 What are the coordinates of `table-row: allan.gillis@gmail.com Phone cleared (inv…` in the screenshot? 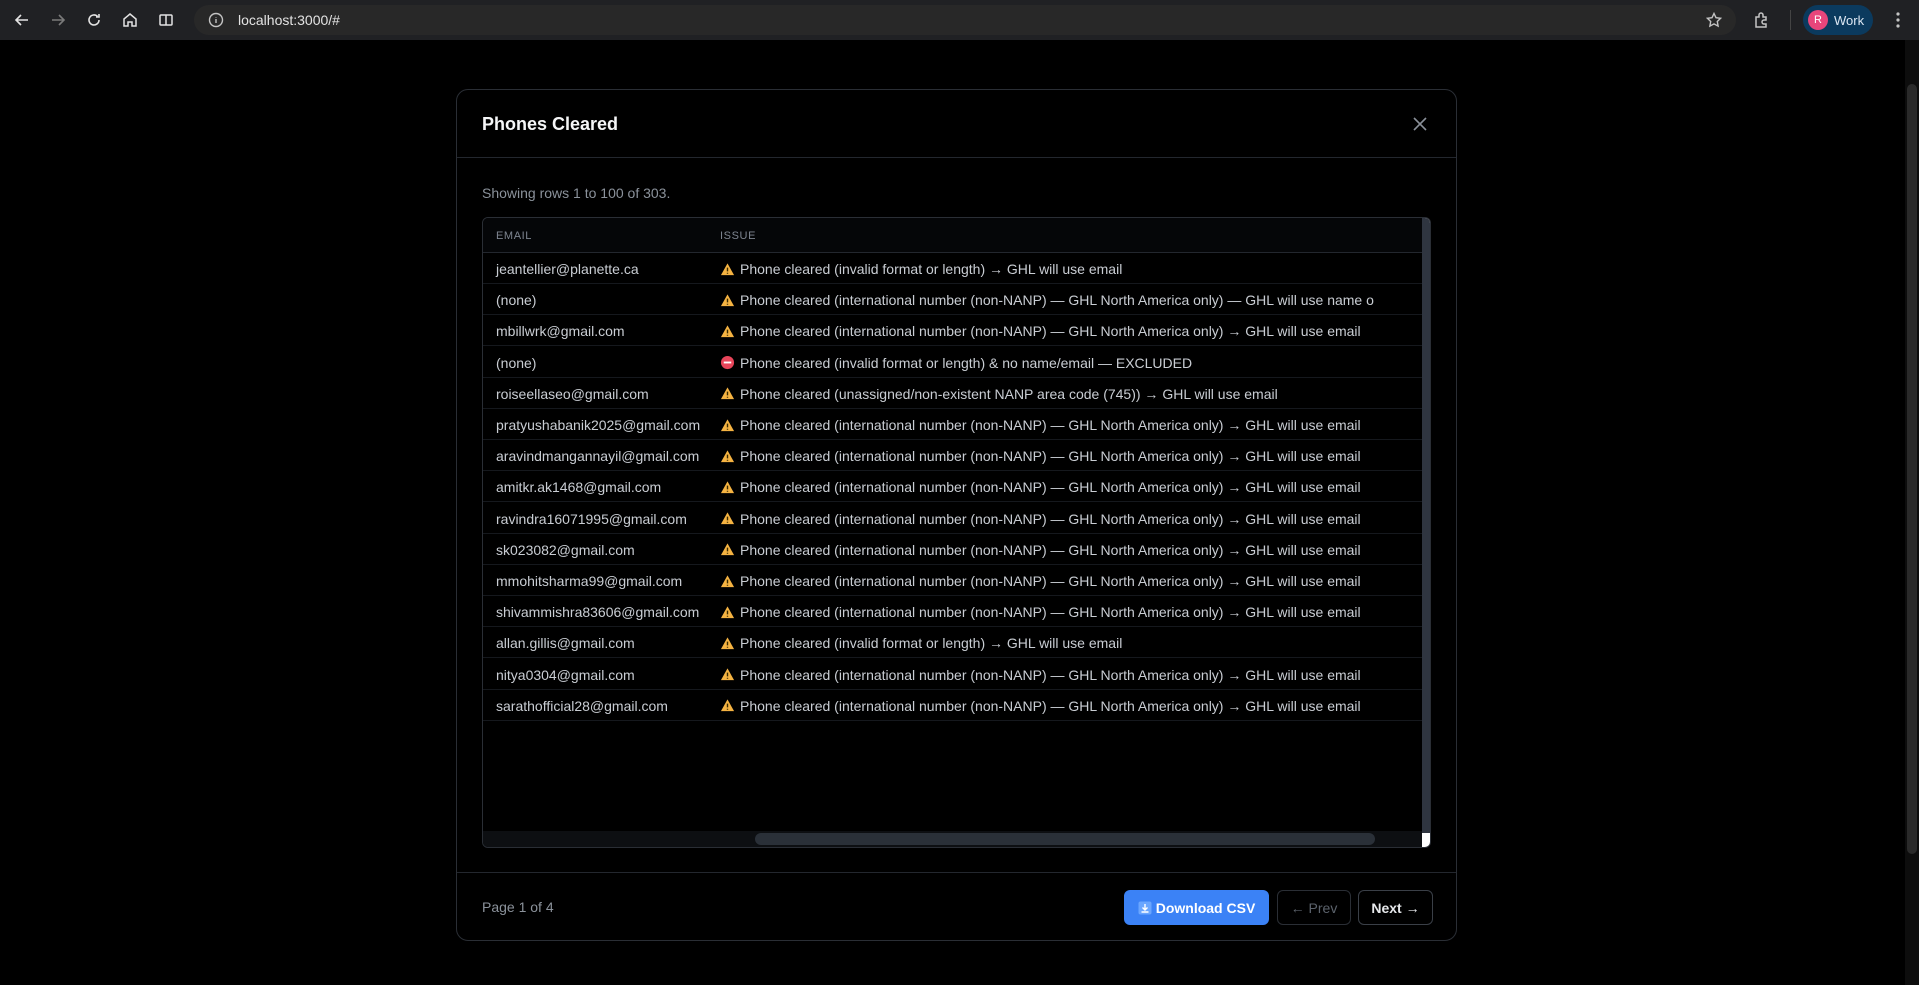 It's located at (953, 643).